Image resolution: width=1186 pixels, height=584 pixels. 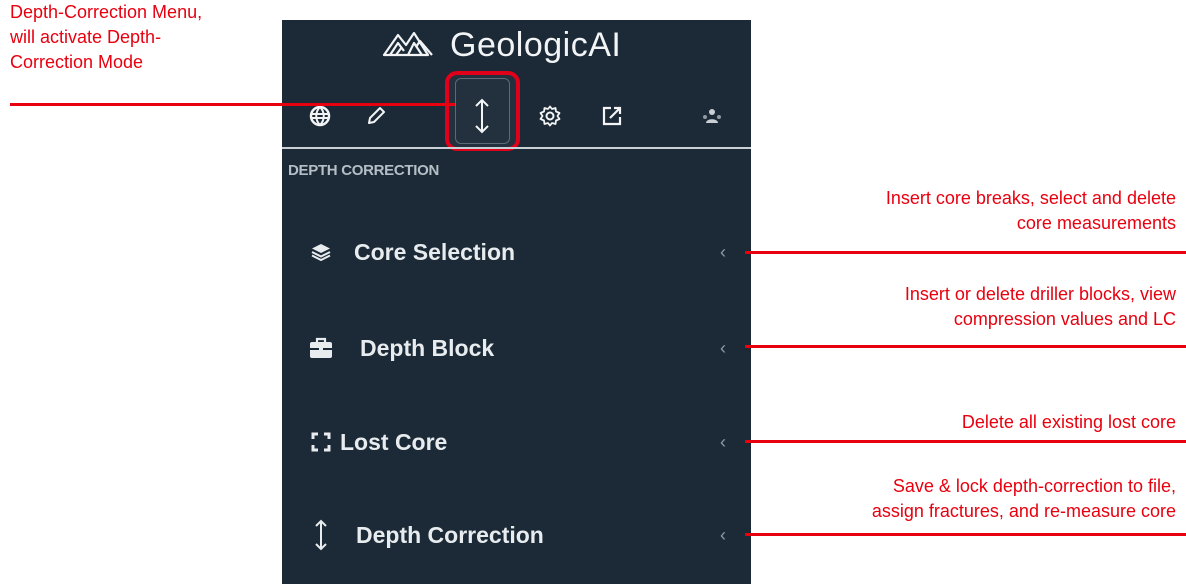 I want to click on menu-item-label: Depth Correction, so click(x=450, y=534).